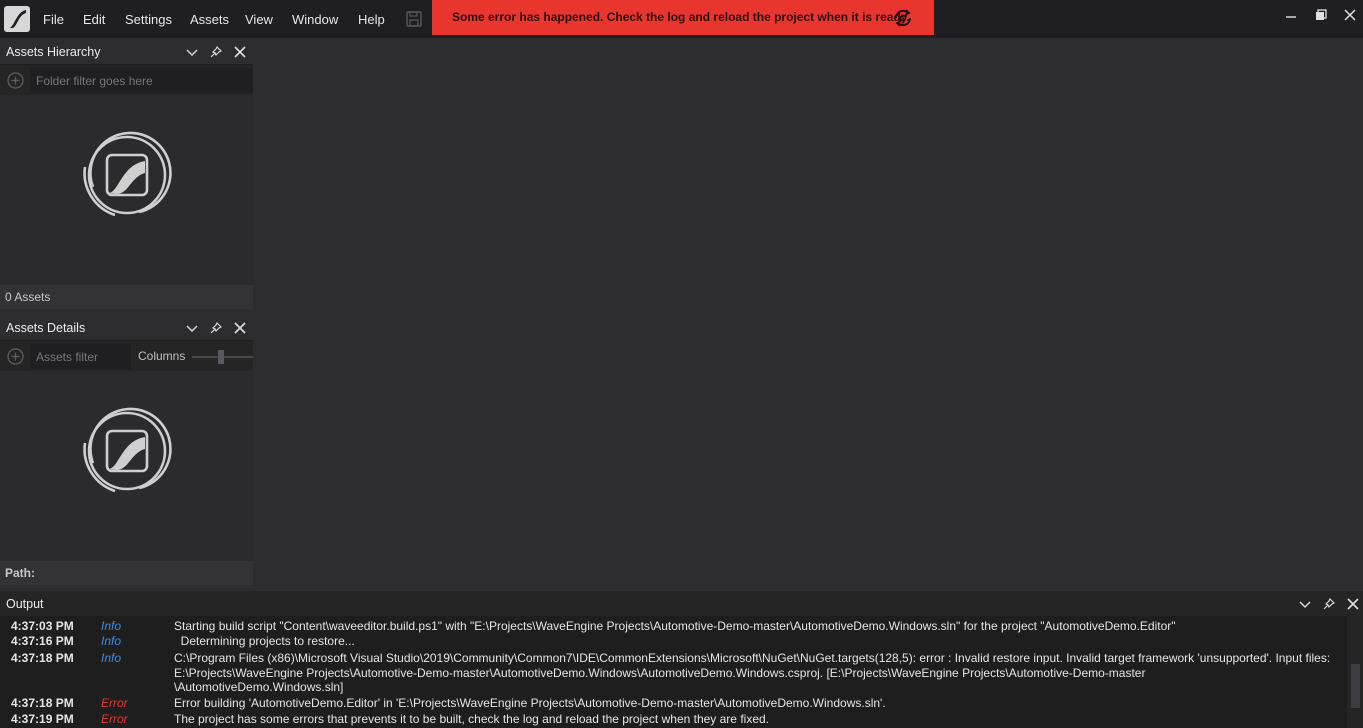 This screenshot has width=1363, height=728. Describe the element at coordinates (371, 19) in the screenshot. I see `menu-help: Help` at that location.